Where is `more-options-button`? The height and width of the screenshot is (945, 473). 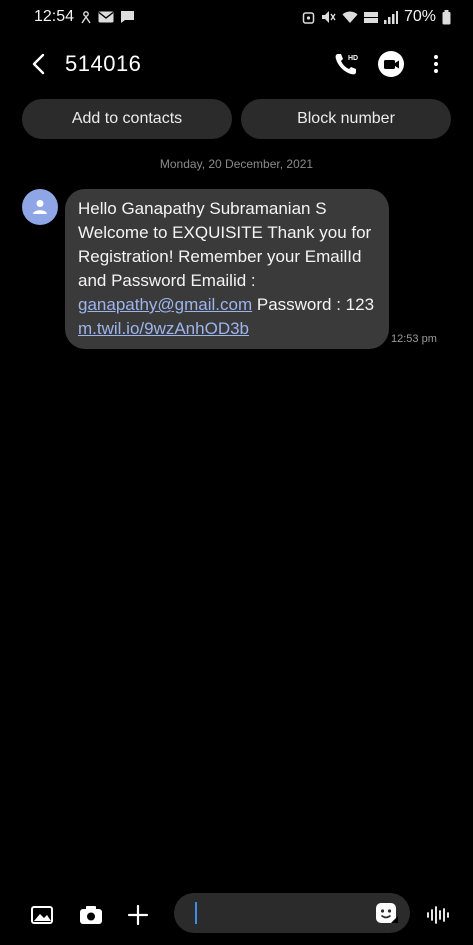
more-options-button is located at coordinates (436, 64).